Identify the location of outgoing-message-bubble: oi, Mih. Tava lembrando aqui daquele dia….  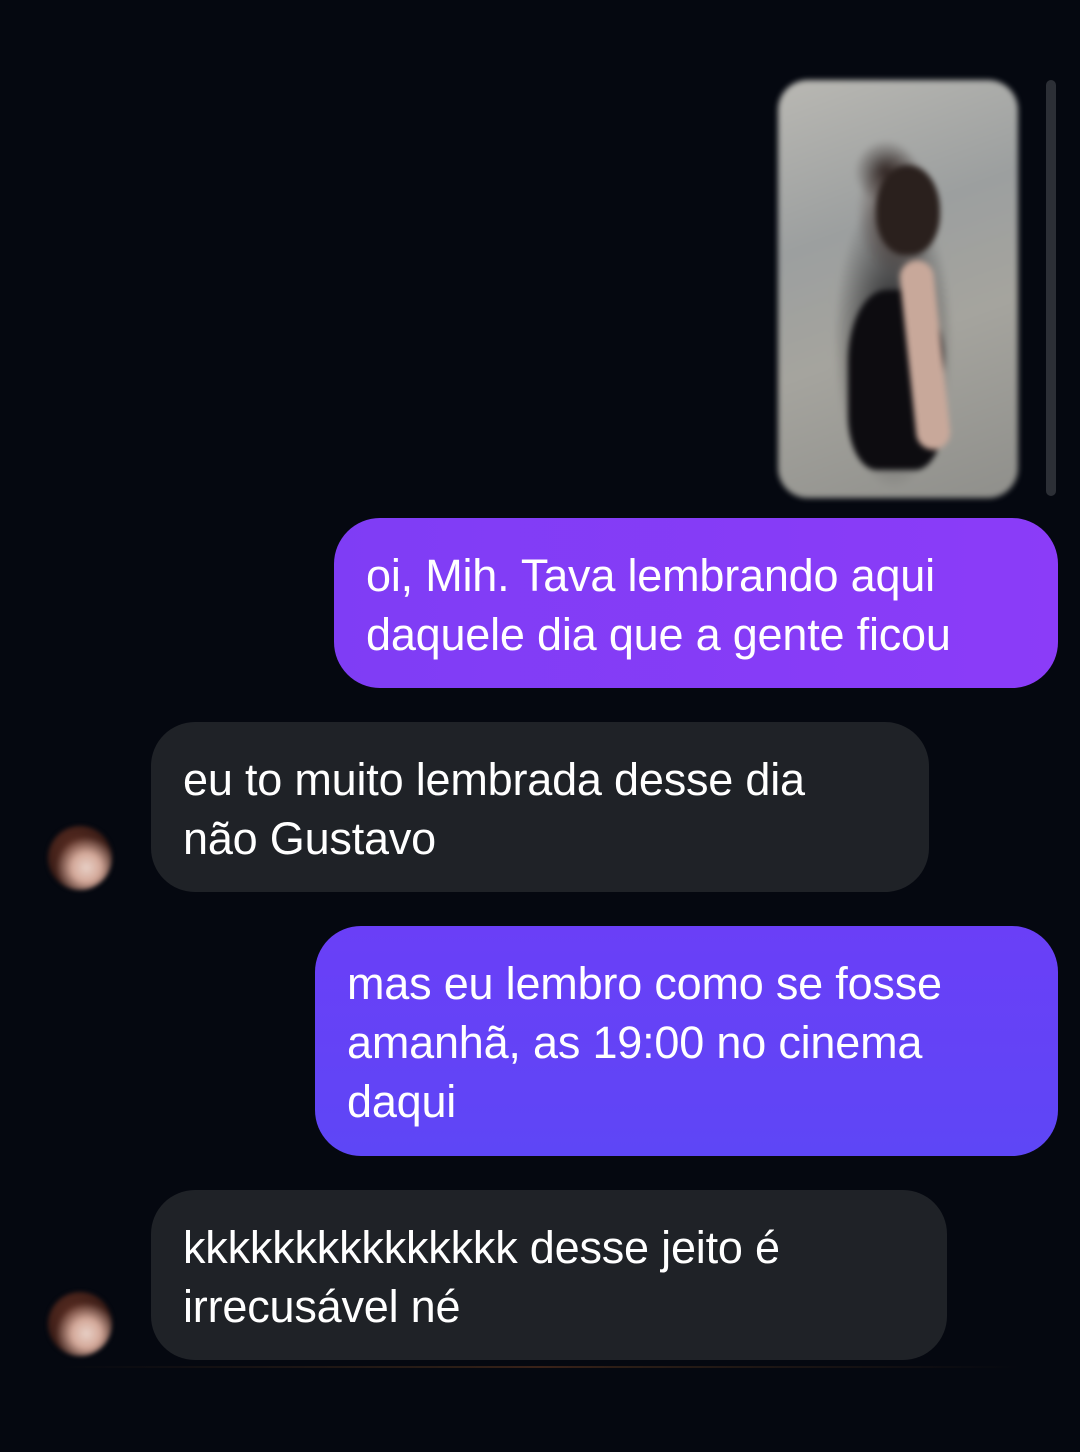
(696, 603).